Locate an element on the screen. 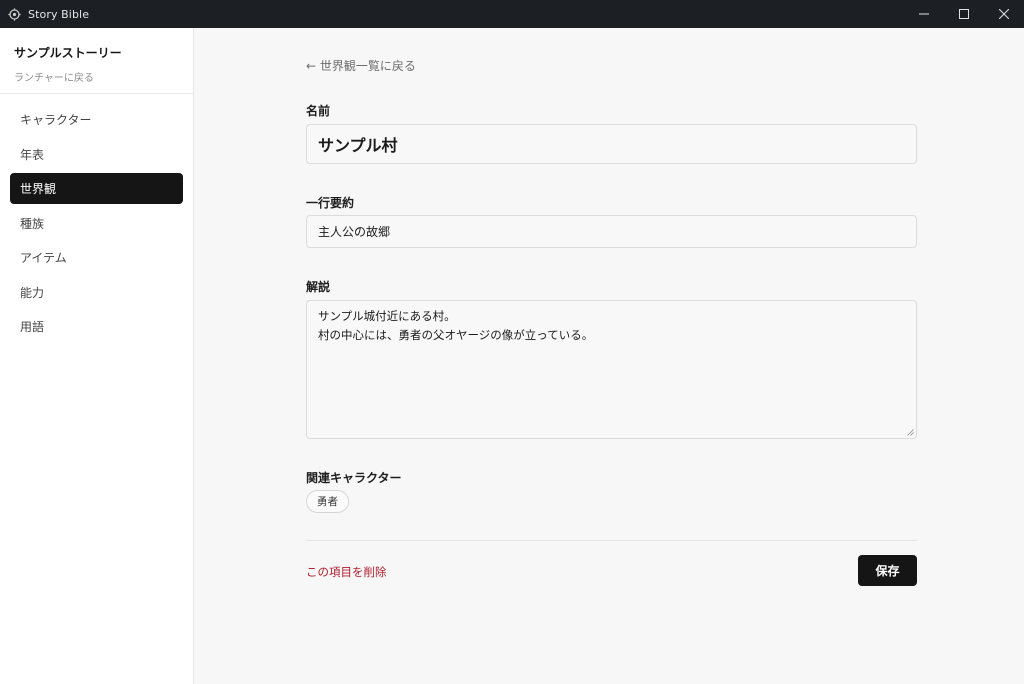  delete-entry-link: この項目を削除 is located at coordinates (346, 572).